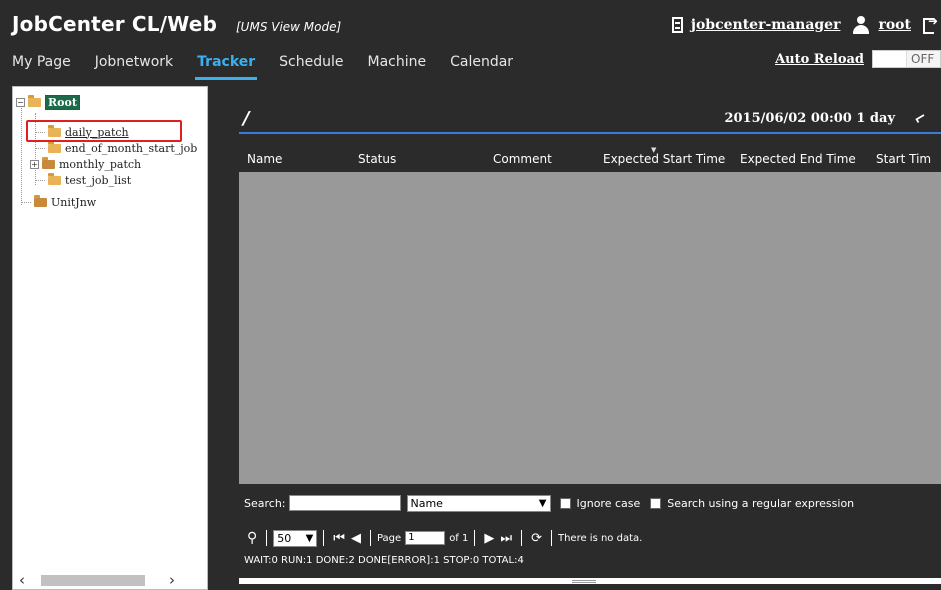  Describe the element at coordinates (565, 503) in the screenshot. I see `ignore-case-checkbox` at that location.